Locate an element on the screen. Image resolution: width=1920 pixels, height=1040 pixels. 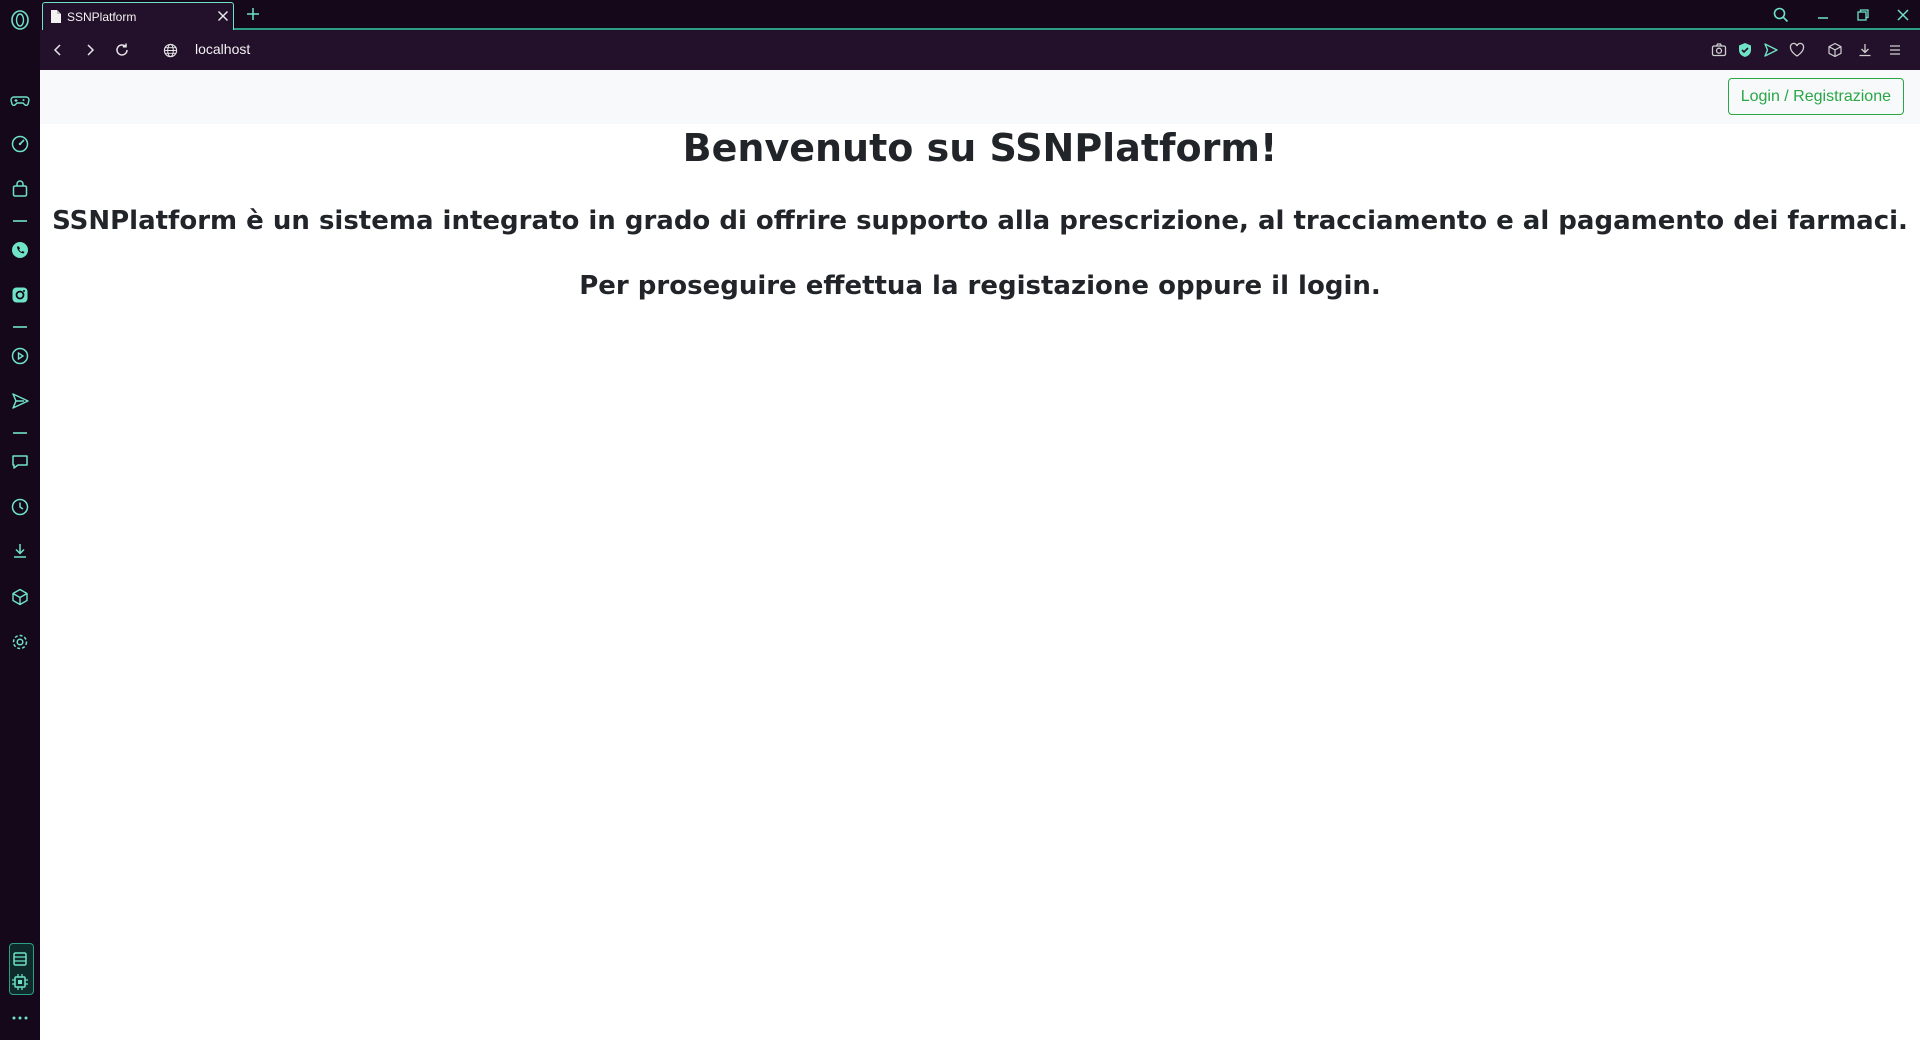
instagram-icon is located at coordinates (20, 295).